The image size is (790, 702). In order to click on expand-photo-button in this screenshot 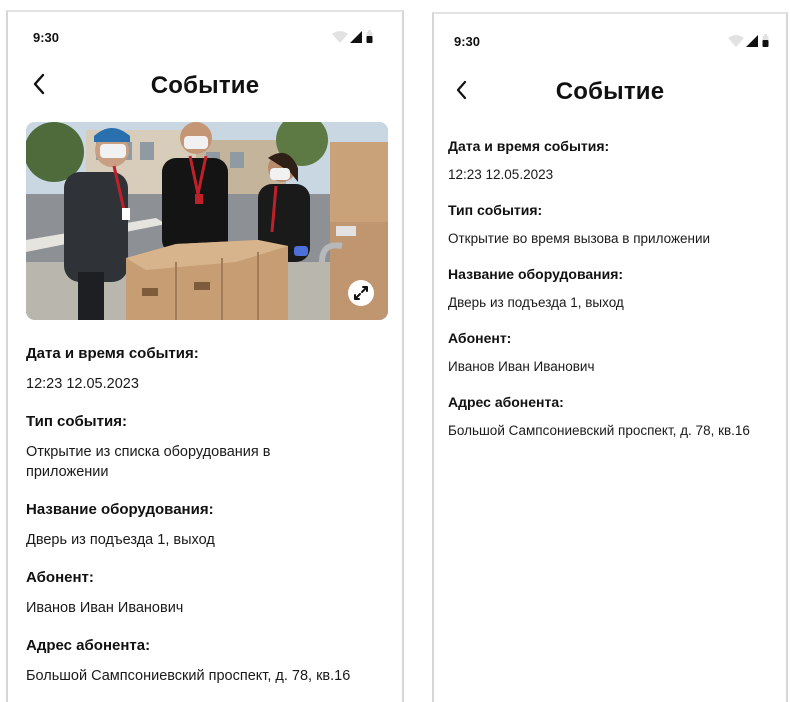, I will do `click(361, 293)`.